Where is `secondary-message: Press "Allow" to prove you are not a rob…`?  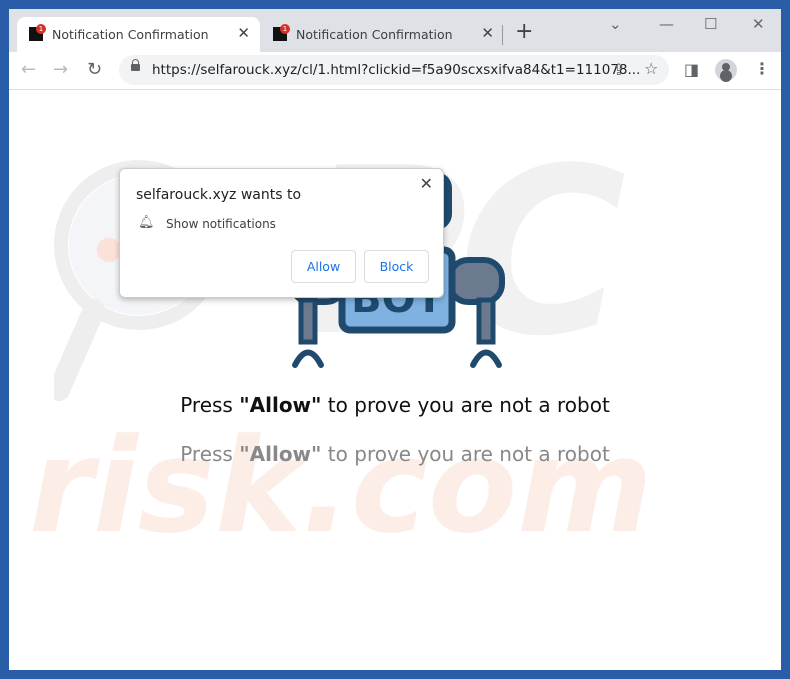
secondary-message: Press "Allow" to prove you are not a rob… is located at coordinates (395, 454).